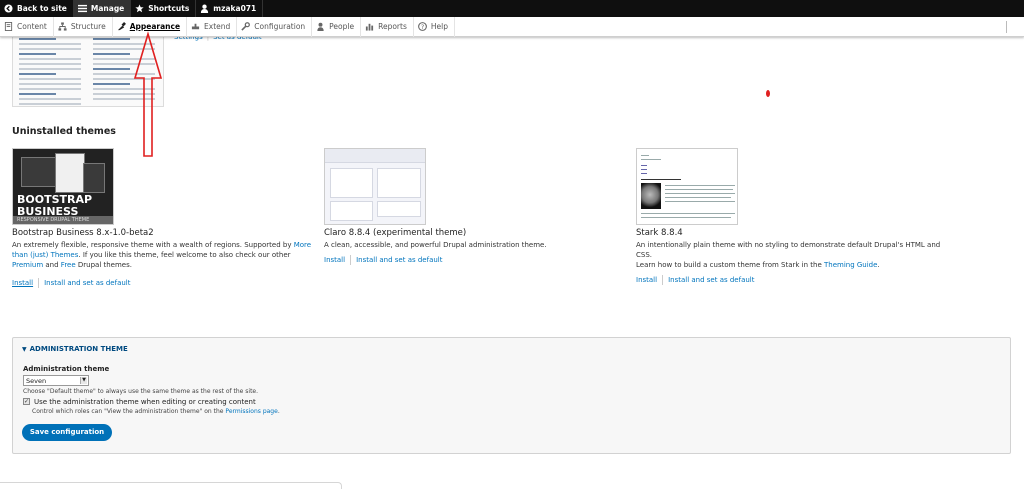  Describe the element at coordinates (26, 401) in the screenshot. I see `use-admin-theme-checkbox: ✓` at that location.